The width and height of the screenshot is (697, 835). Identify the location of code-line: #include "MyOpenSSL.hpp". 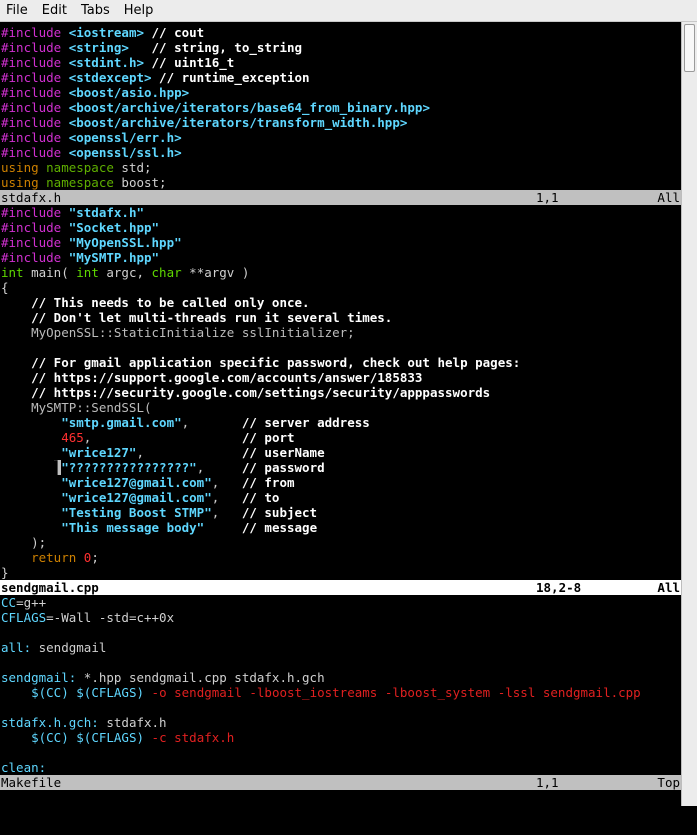
(340, 242).